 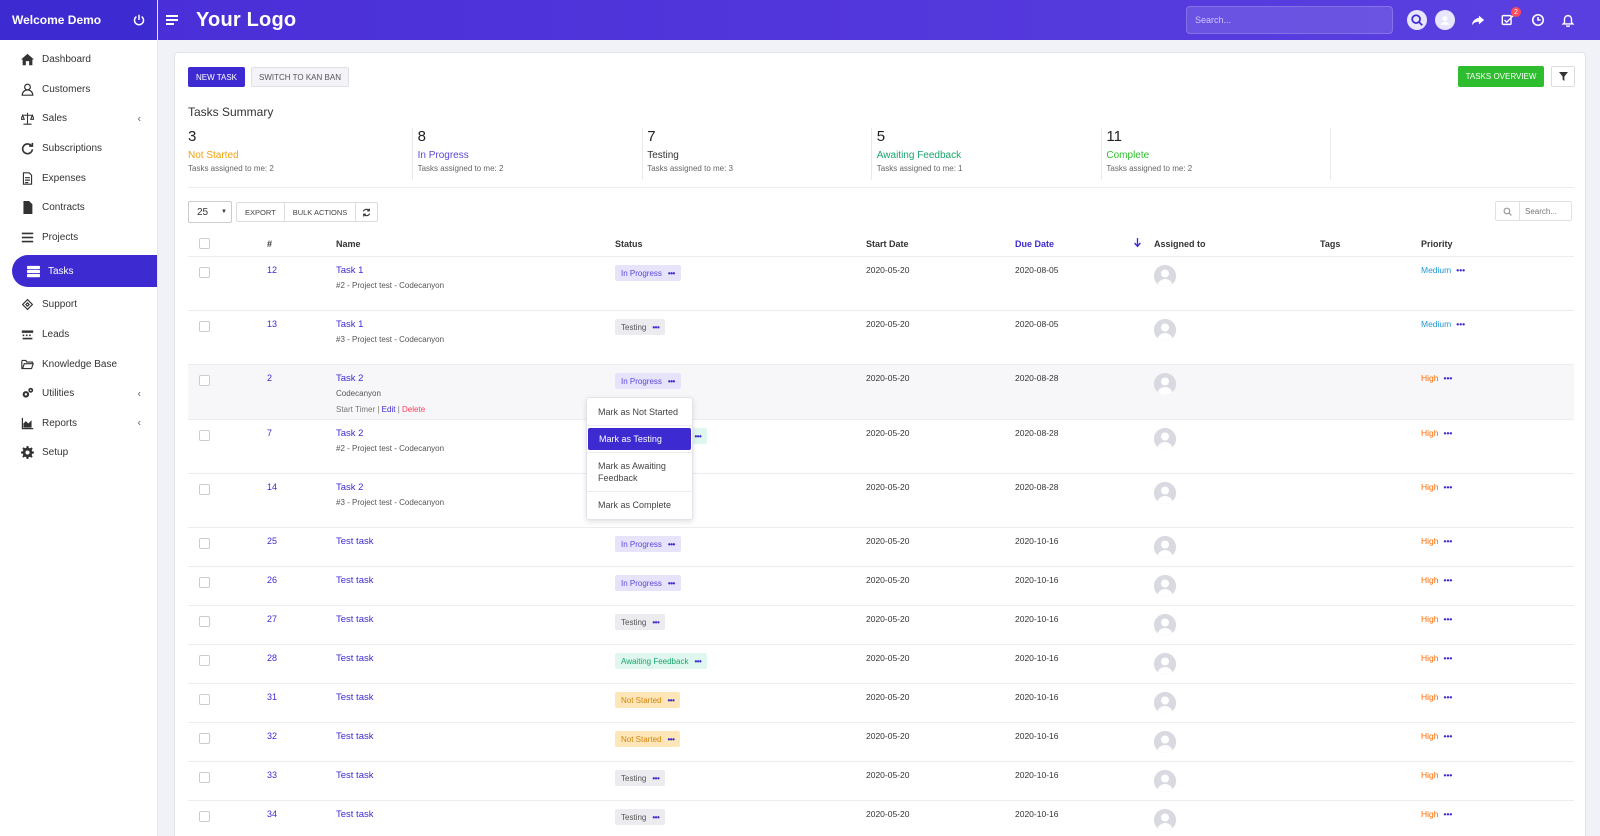 I want to click on delete-link: Delete, so click(x=413, y=409).